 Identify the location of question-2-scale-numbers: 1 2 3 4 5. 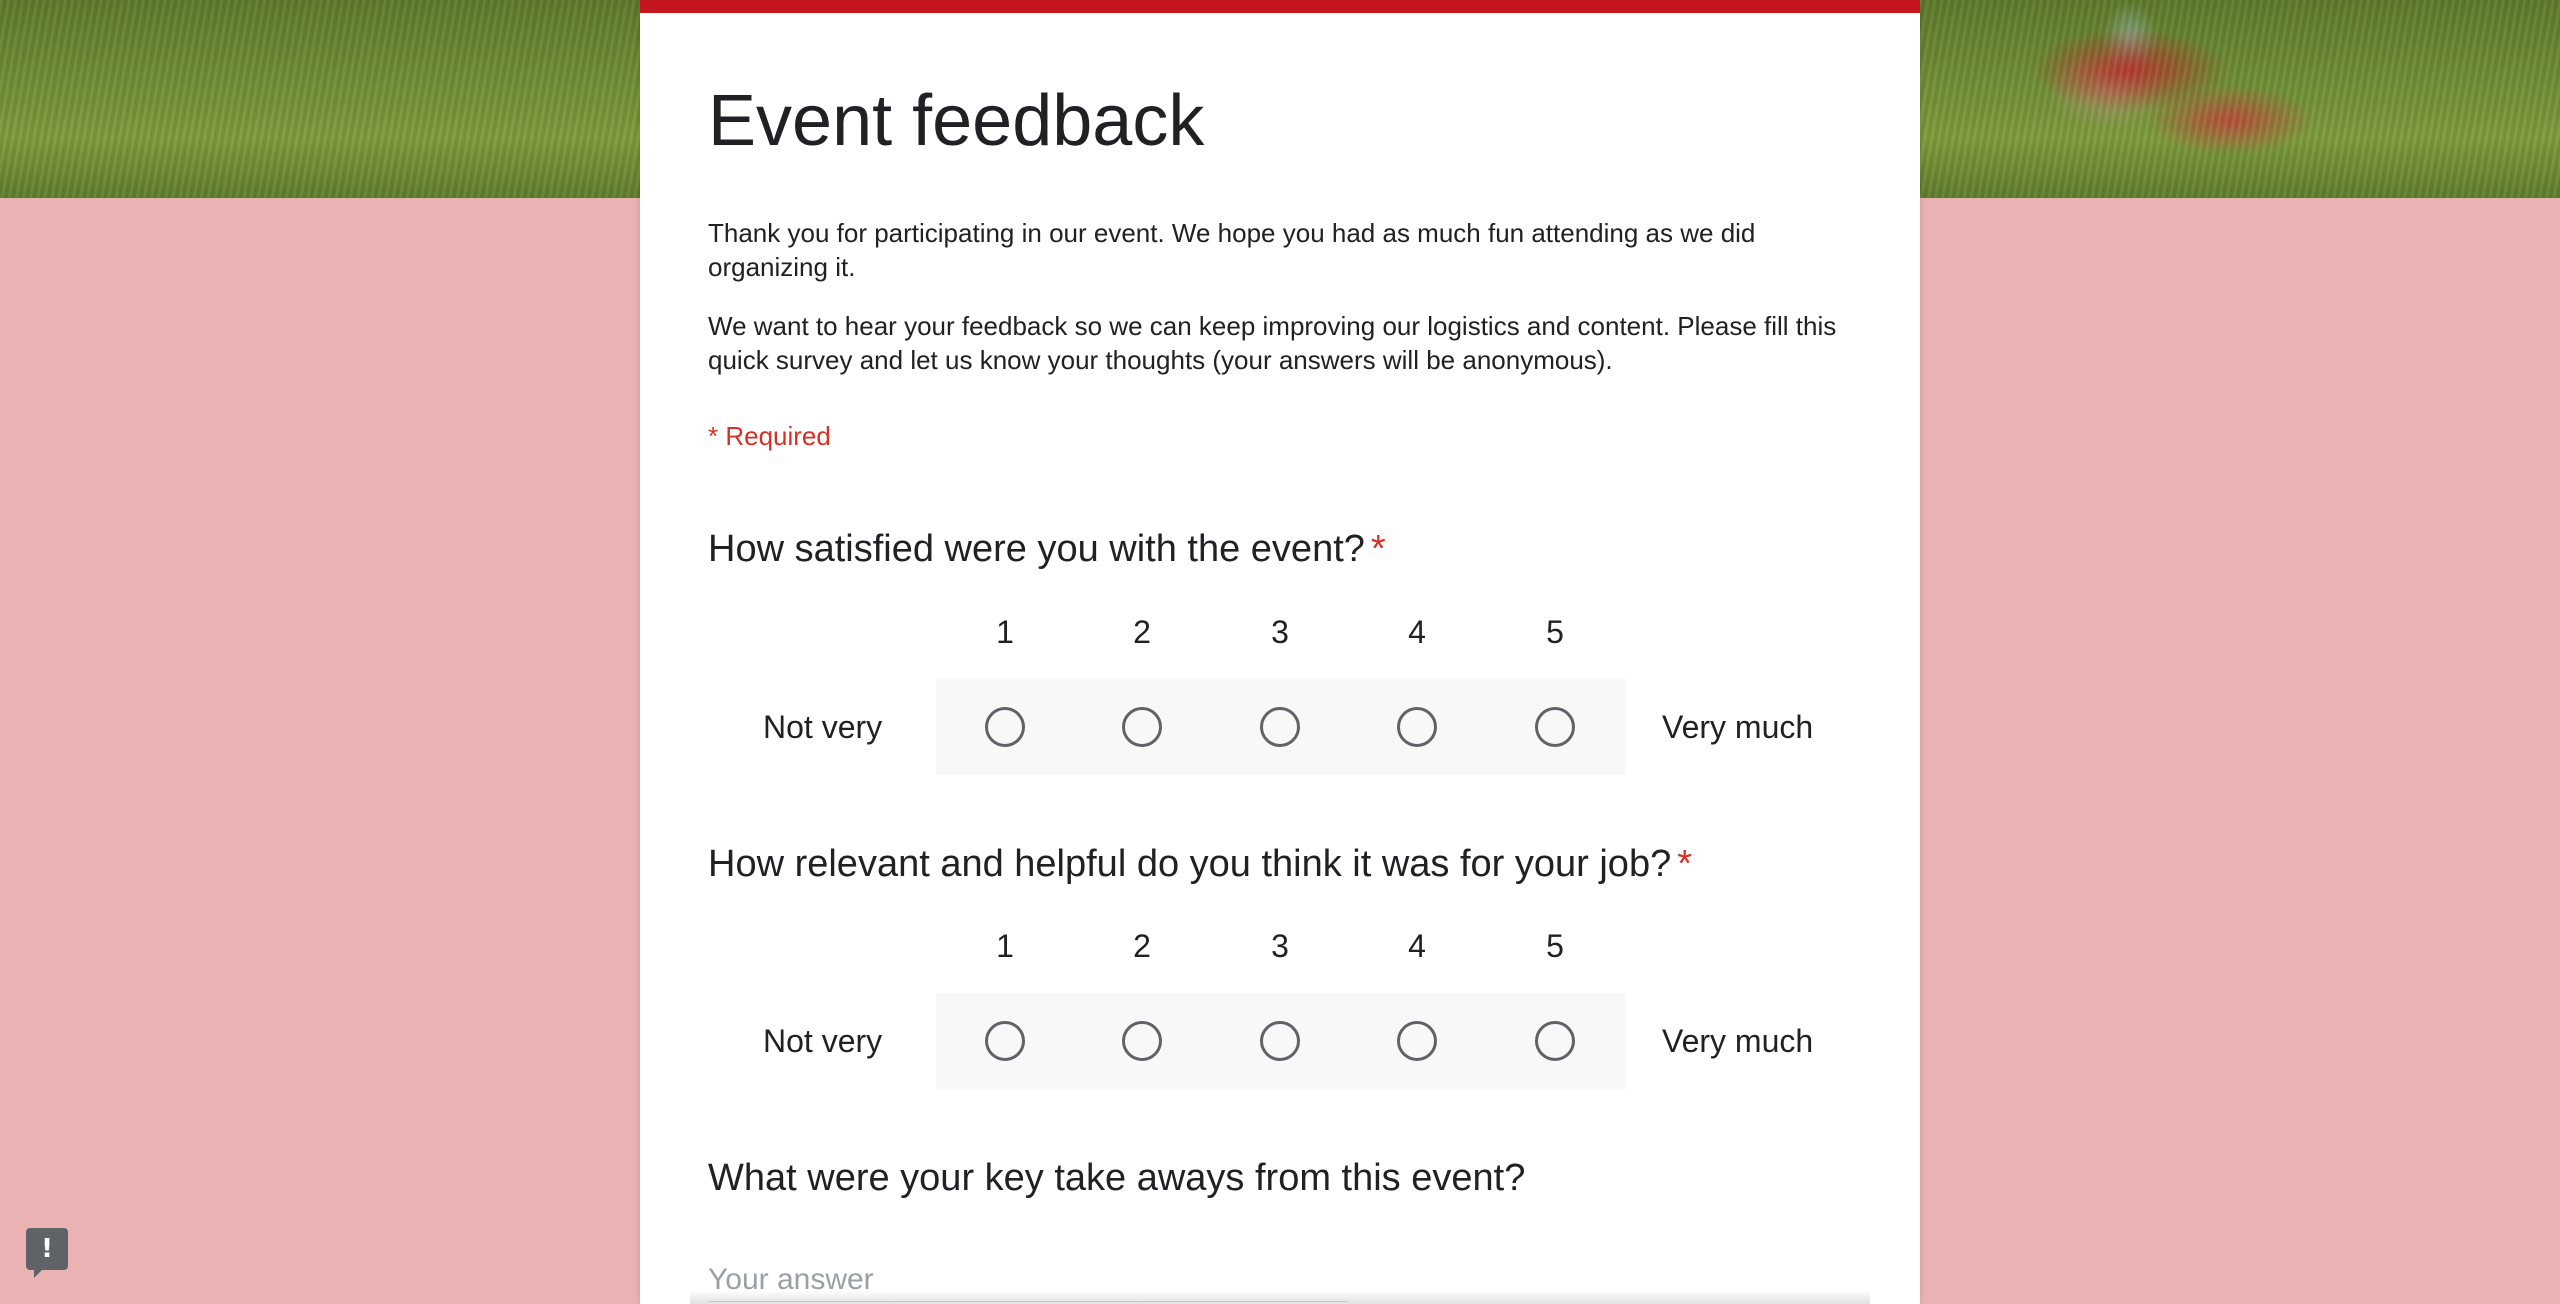
(1281, 948).